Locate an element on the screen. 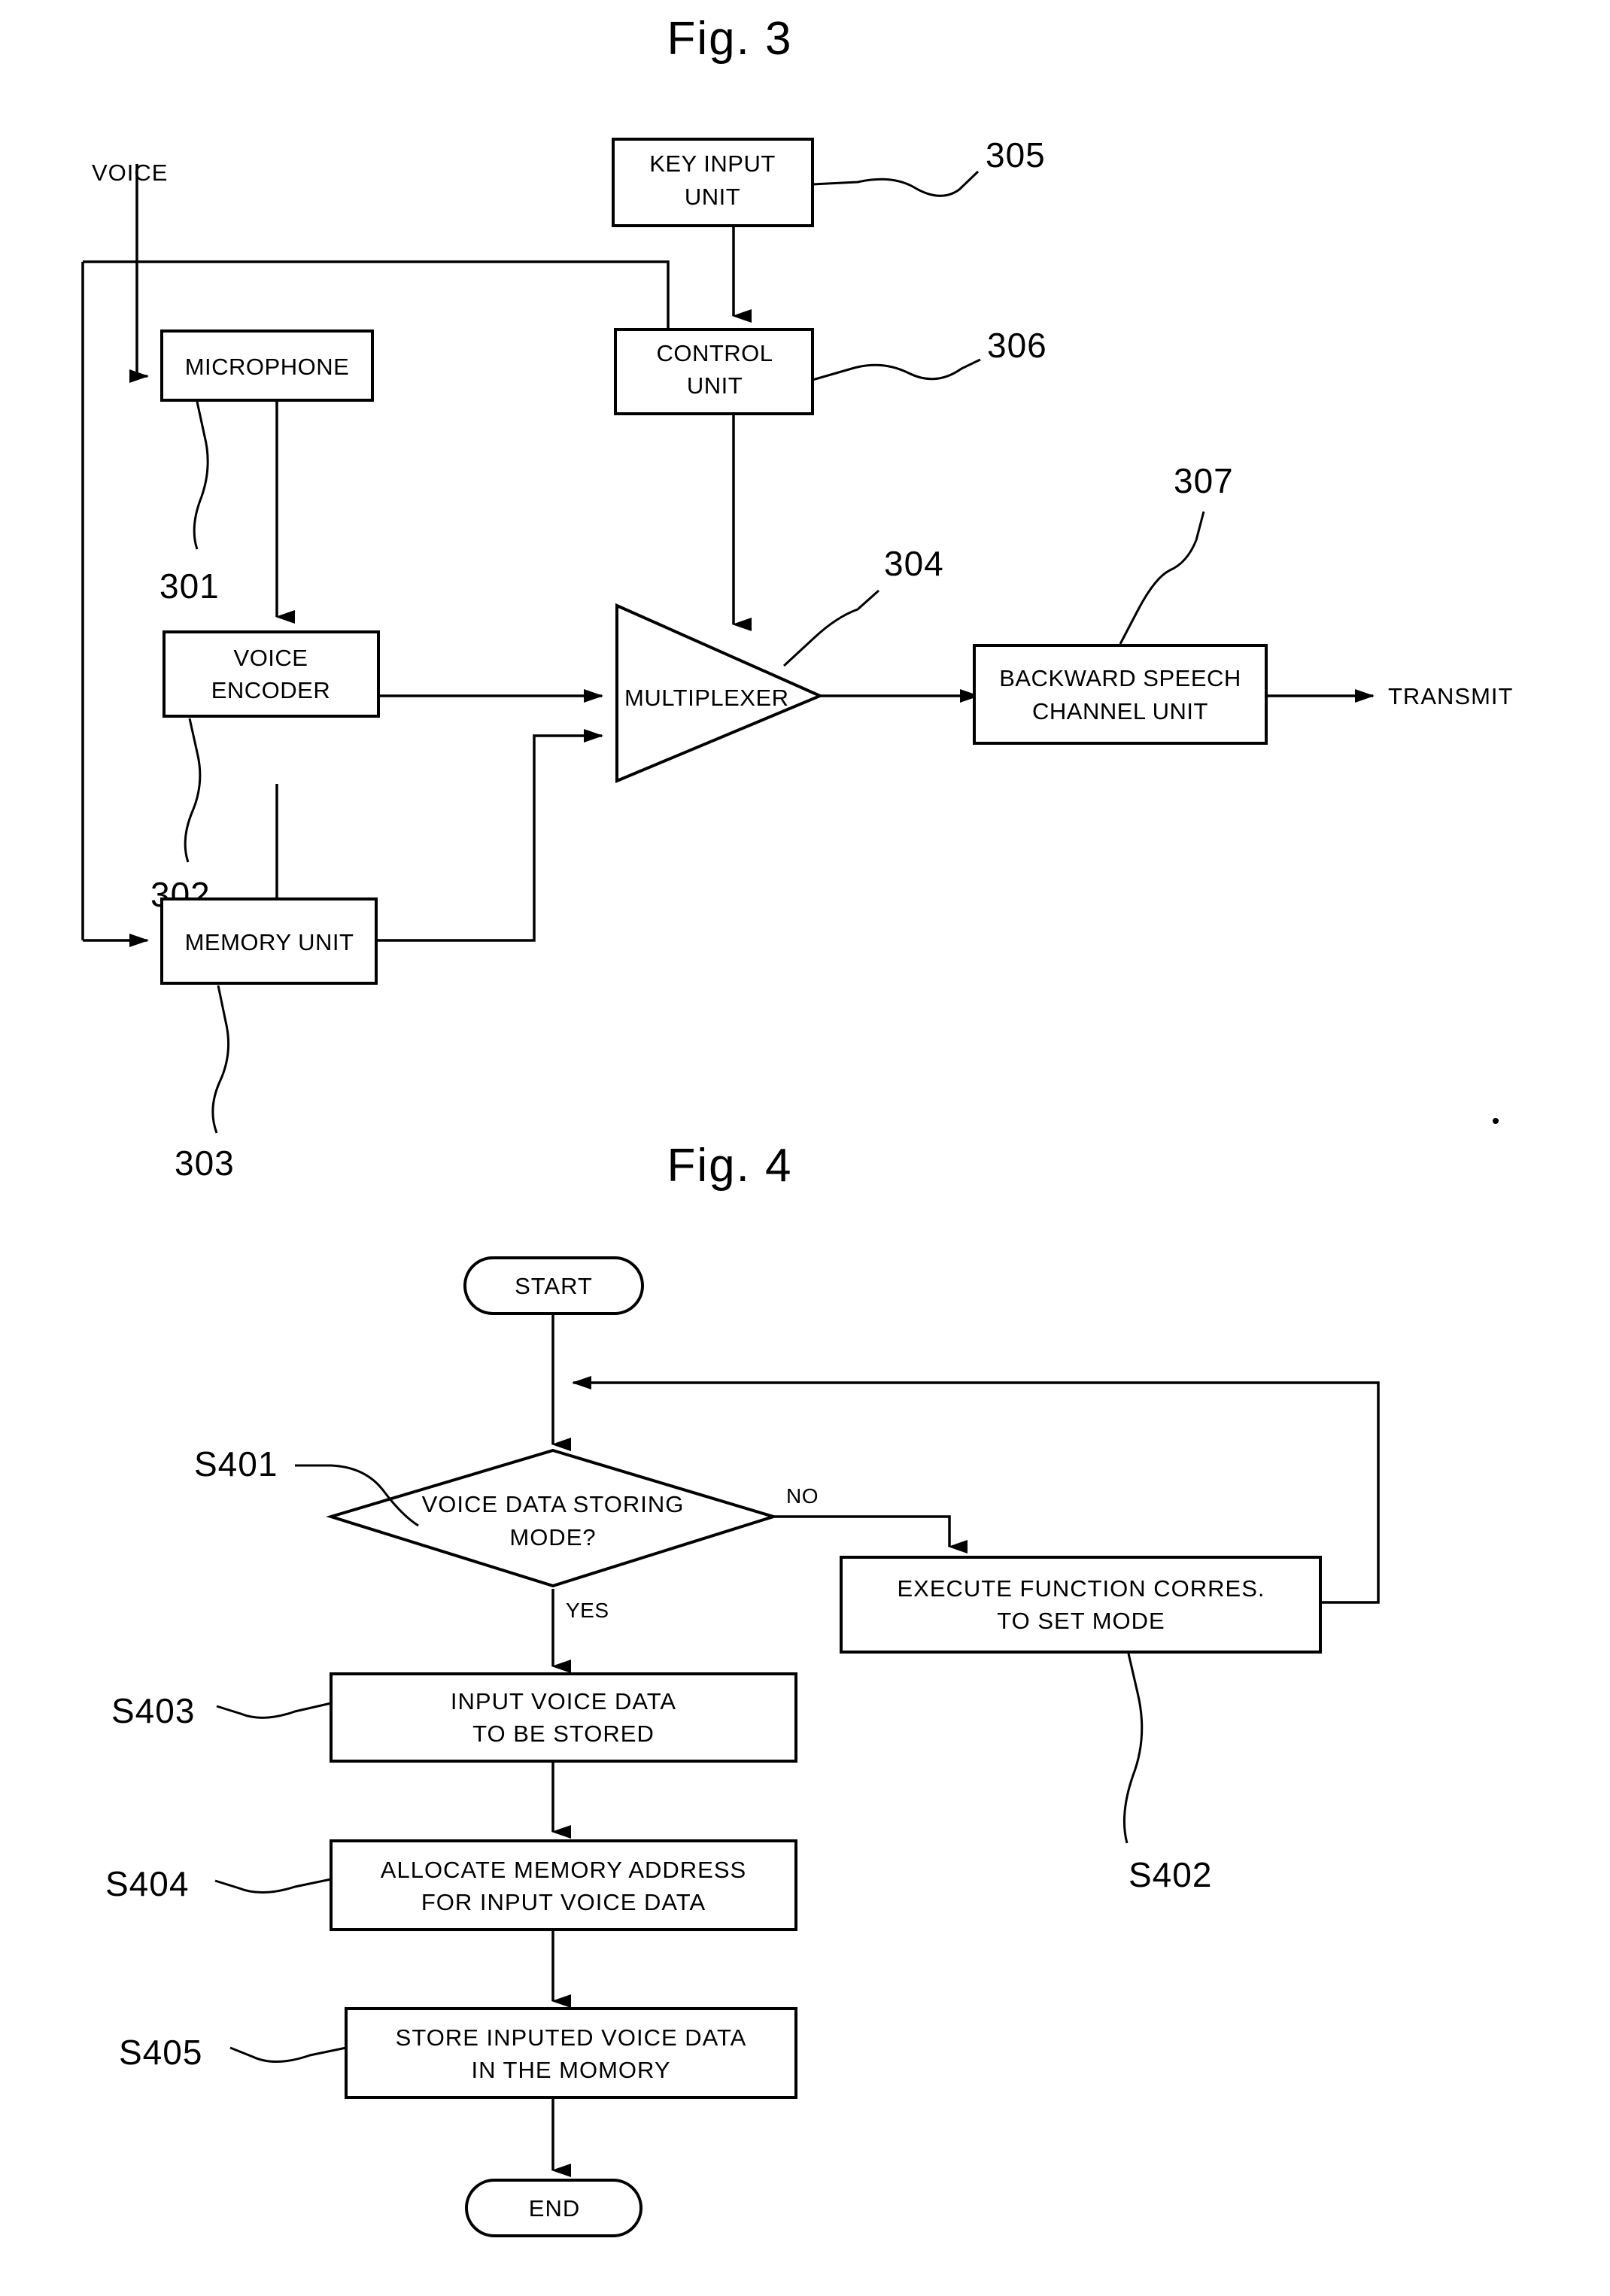 The height and width of the screenshot is (2296, 1610). block-backward-speech-channel-unit is located at coordinates (1121, 695).